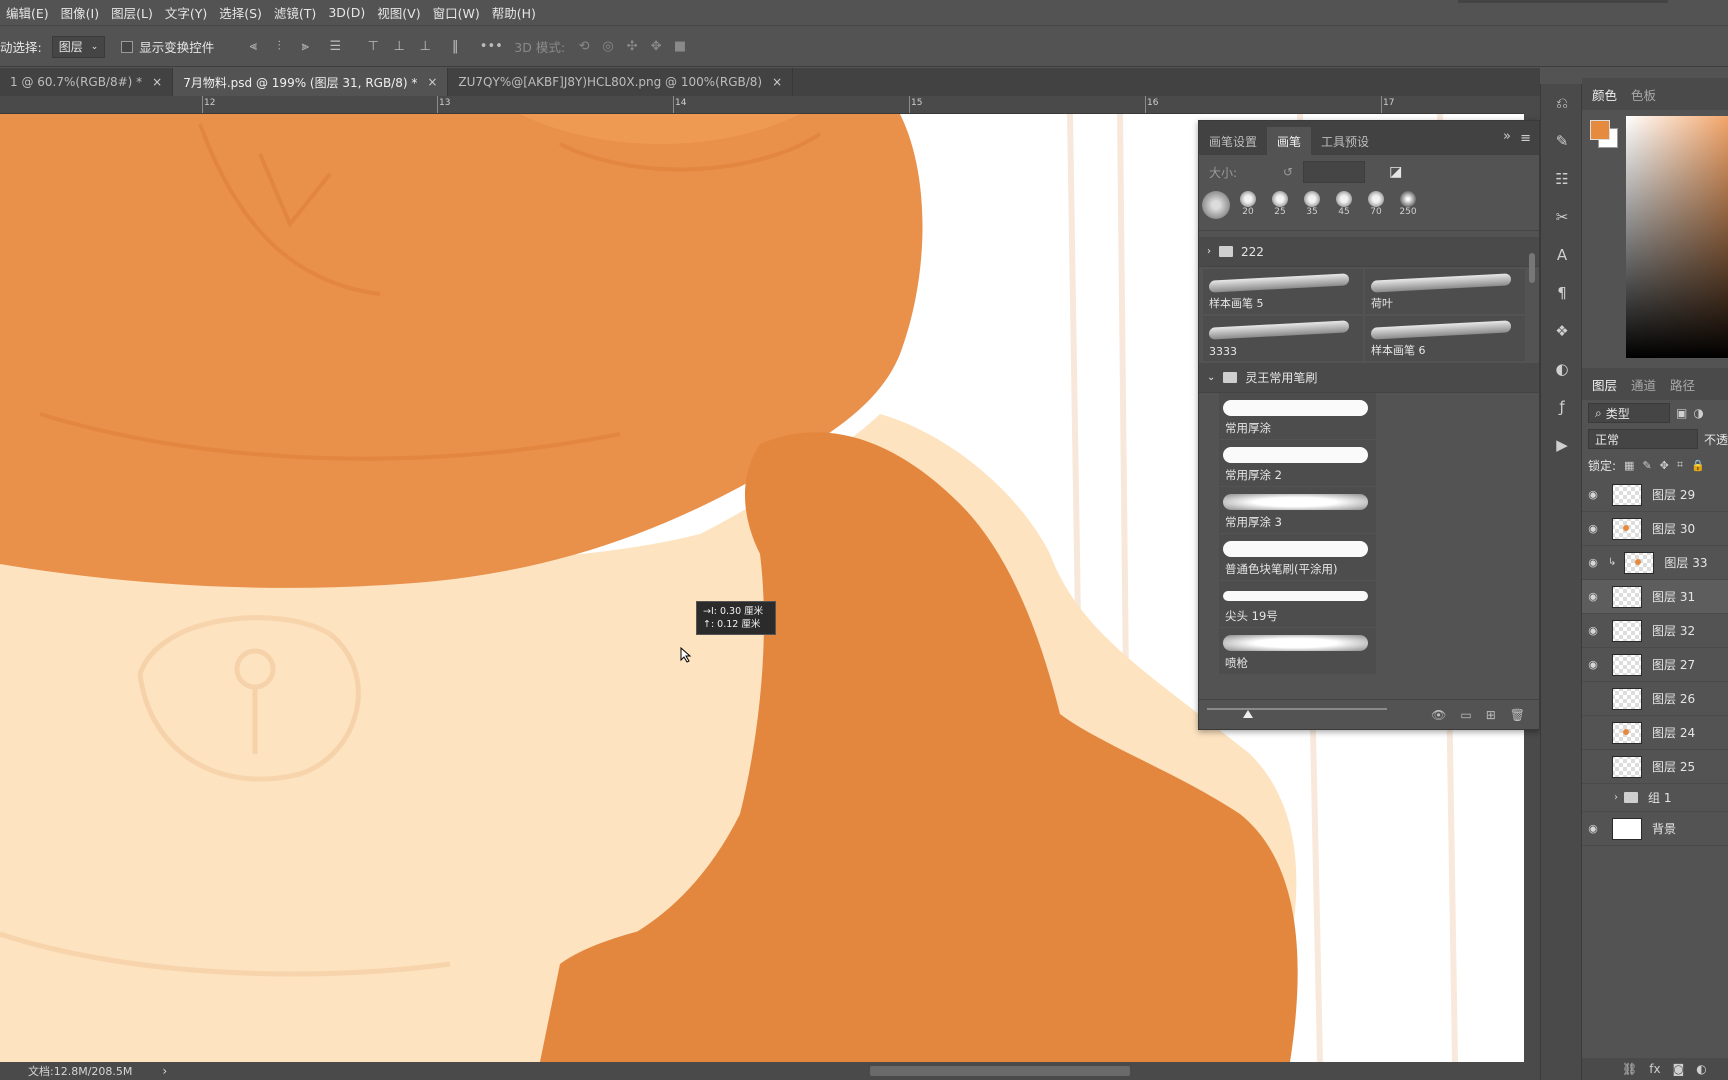 The image size is (1728, 1080). What do you see at coordinates (1445, 291) in the screenshot?
I see `brush-item: 荷叶` at bounding box center [1445, 291].